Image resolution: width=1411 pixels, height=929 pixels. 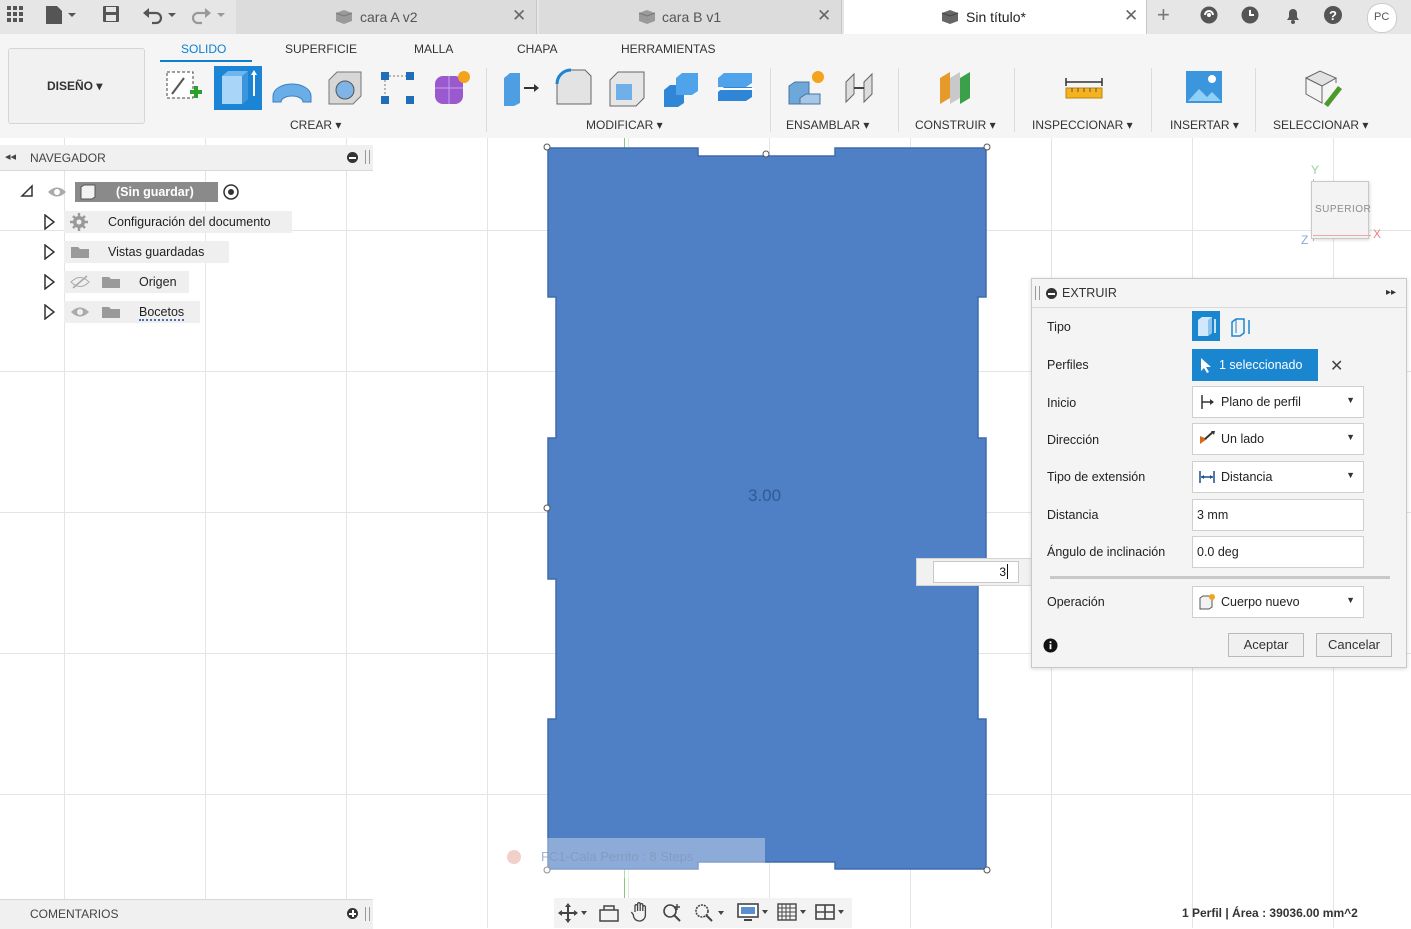 What do you see at coordinates (120, 252) in the screenshot?
I see `tree-item-vistas: Vistas guardadas` at bounding box center [120, 252].